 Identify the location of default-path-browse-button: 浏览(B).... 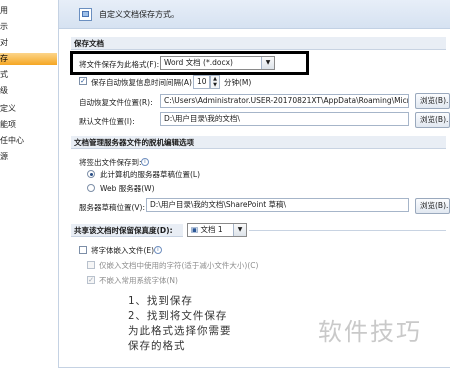
(432, 120).